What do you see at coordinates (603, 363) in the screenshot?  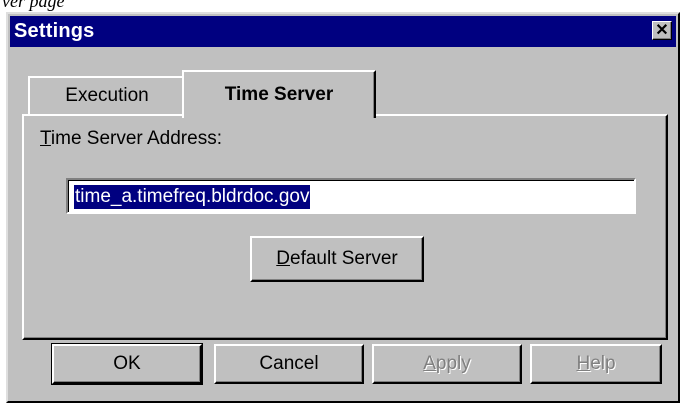 I see `help-rest: elp` at bounding box center [603, 363].